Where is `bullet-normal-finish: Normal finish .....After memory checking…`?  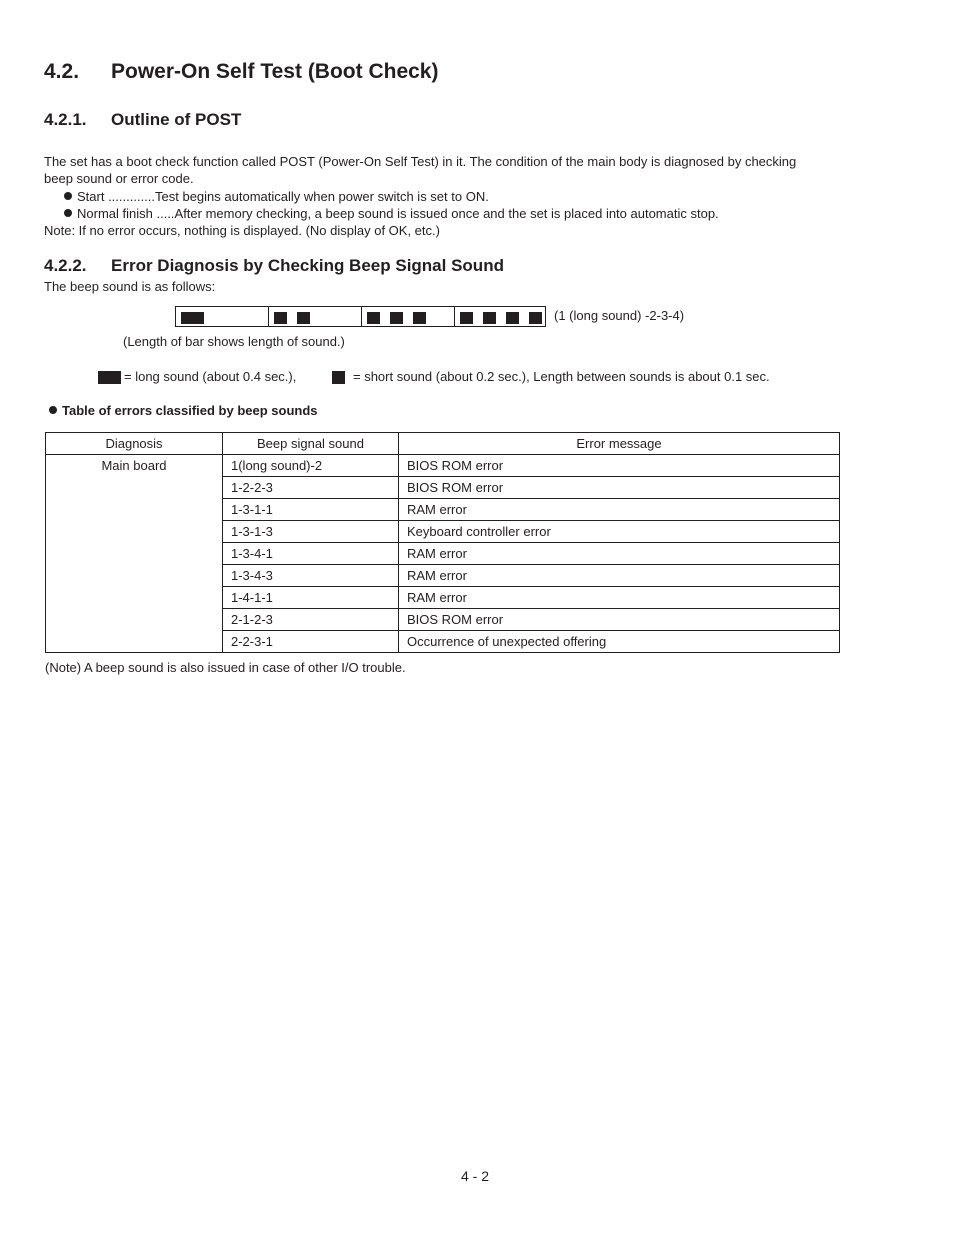
bullet-normal-finish: Normal finish .....After memory checking… is located at coordinates (391, 213).